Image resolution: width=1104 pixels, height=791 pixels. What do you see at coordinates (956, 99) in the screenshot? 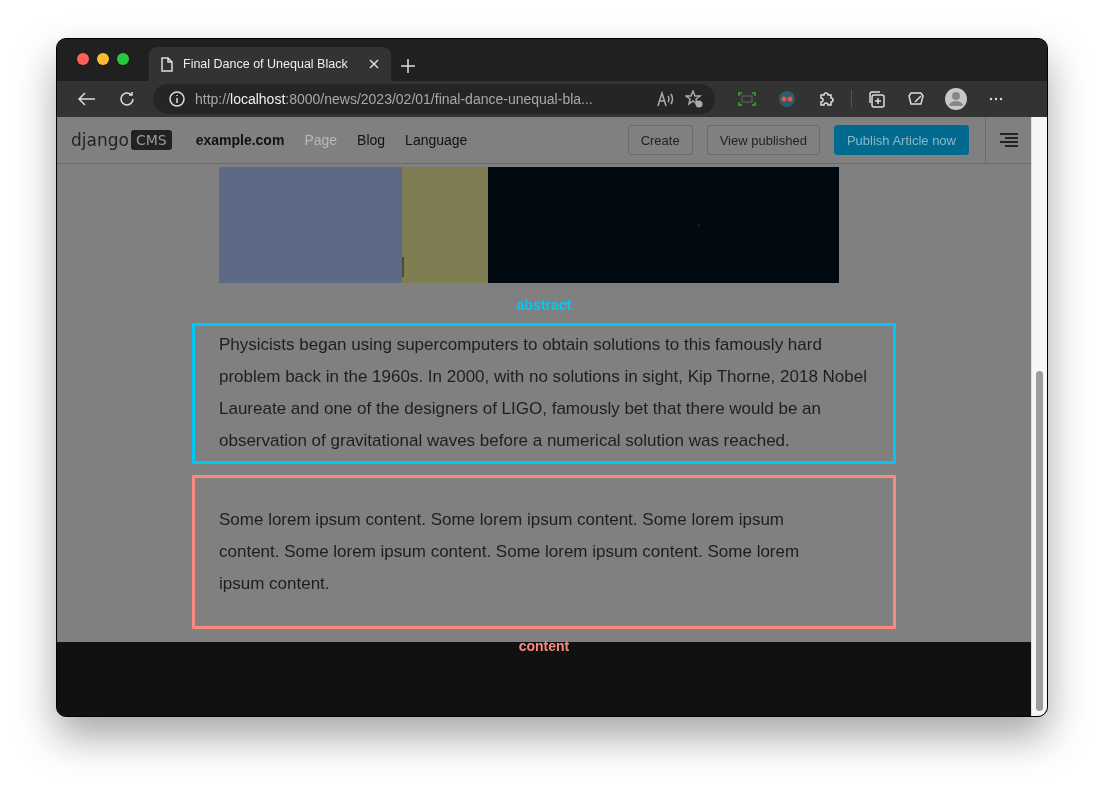
I see `profile-avatar` at bounding box center [956, 99].